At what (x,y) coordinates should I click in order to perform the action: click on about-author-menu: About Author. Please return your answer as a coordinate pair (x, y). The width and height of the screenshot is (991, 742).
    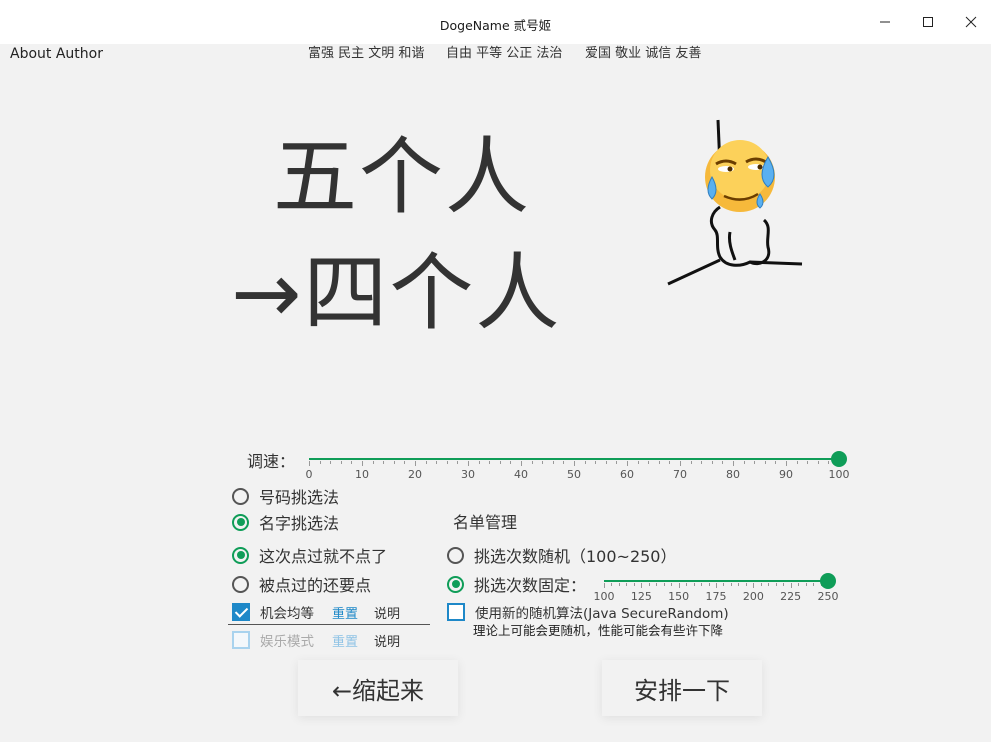
    Looking at the image, I should click on (56, 54).